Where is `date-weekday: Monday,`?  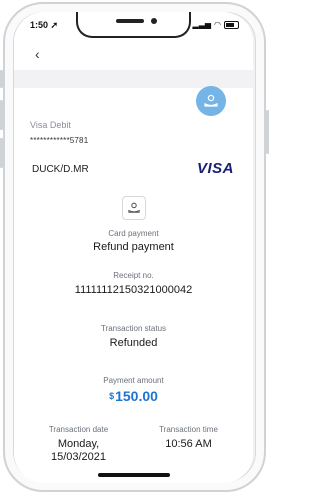
date-weekday: Monday, is located at coordinates (78, 444).